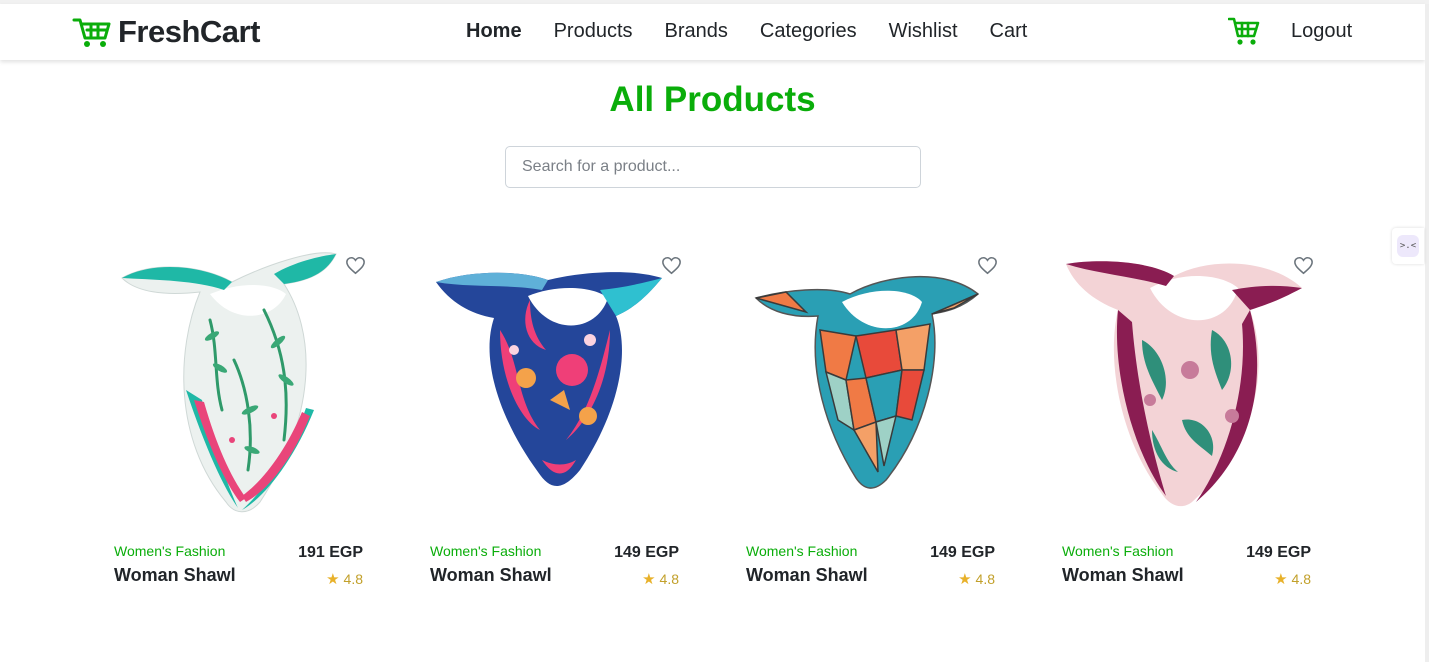 The width and height of the screenshot is (1429, 662). Describe the element at coordinates (91, 32) in the screenshot. I see `cart-logo-icon` at that location.